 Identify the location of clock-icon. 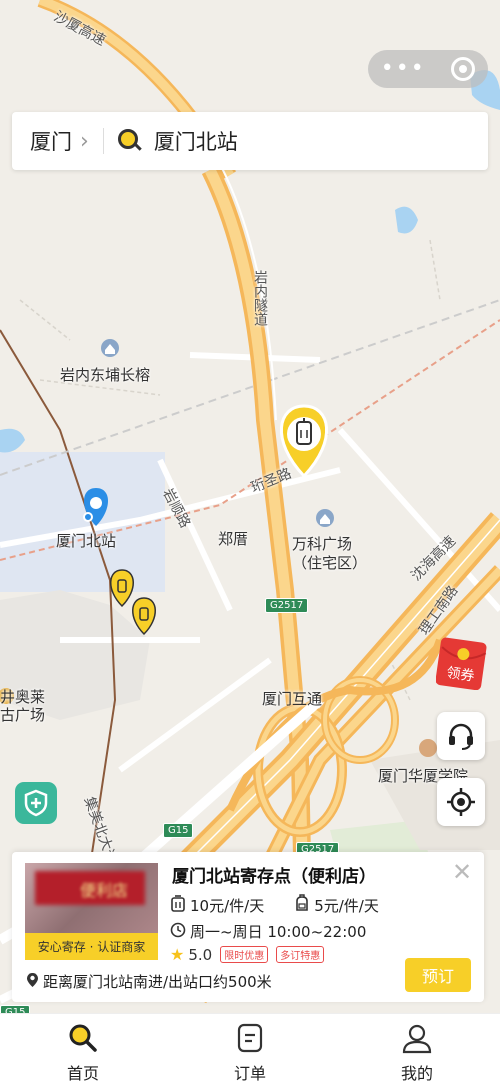
(178, 932).